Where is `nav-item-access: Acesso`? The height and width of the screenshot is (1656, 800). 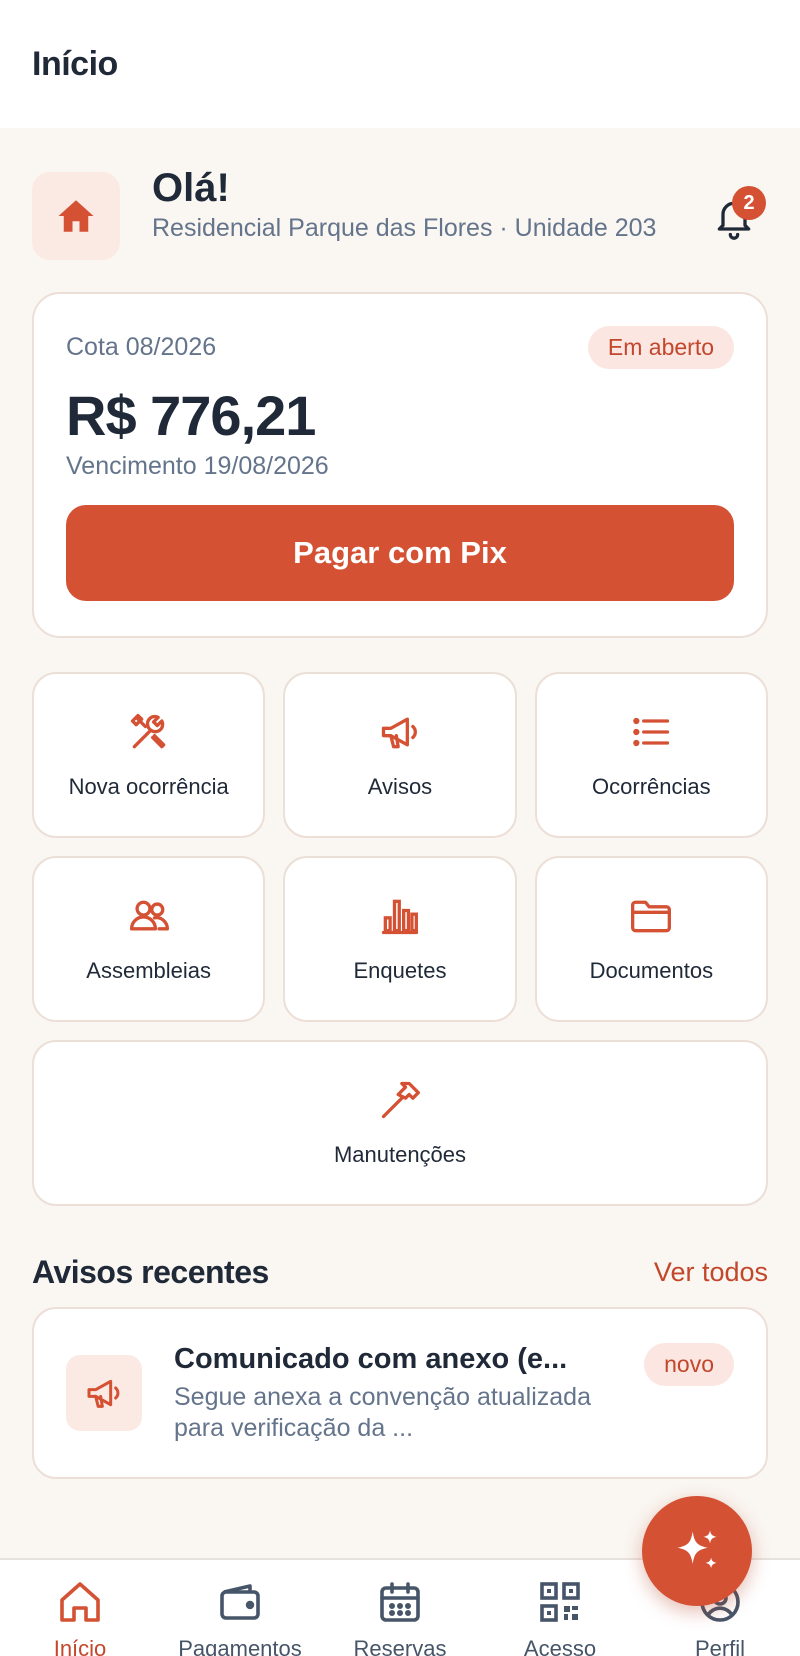
nav-item-access: Acesso is located at coordinates (560, 1608).